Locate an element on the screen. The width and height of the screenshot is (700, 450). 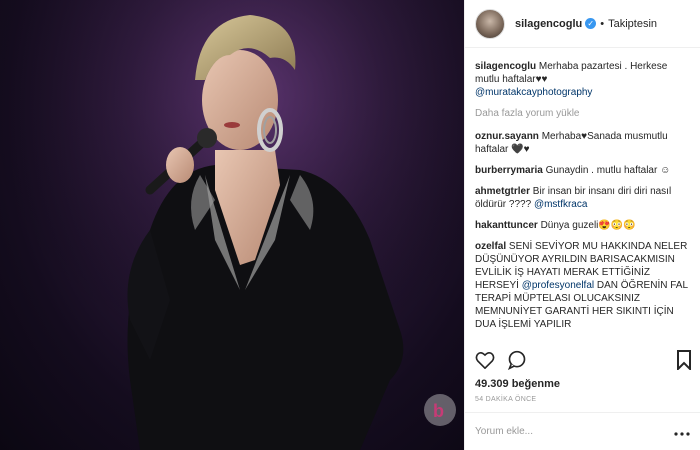
comment-item: hakanttuncer Dünya guzeli😍😳😳 is located at coordinates (583, 225).